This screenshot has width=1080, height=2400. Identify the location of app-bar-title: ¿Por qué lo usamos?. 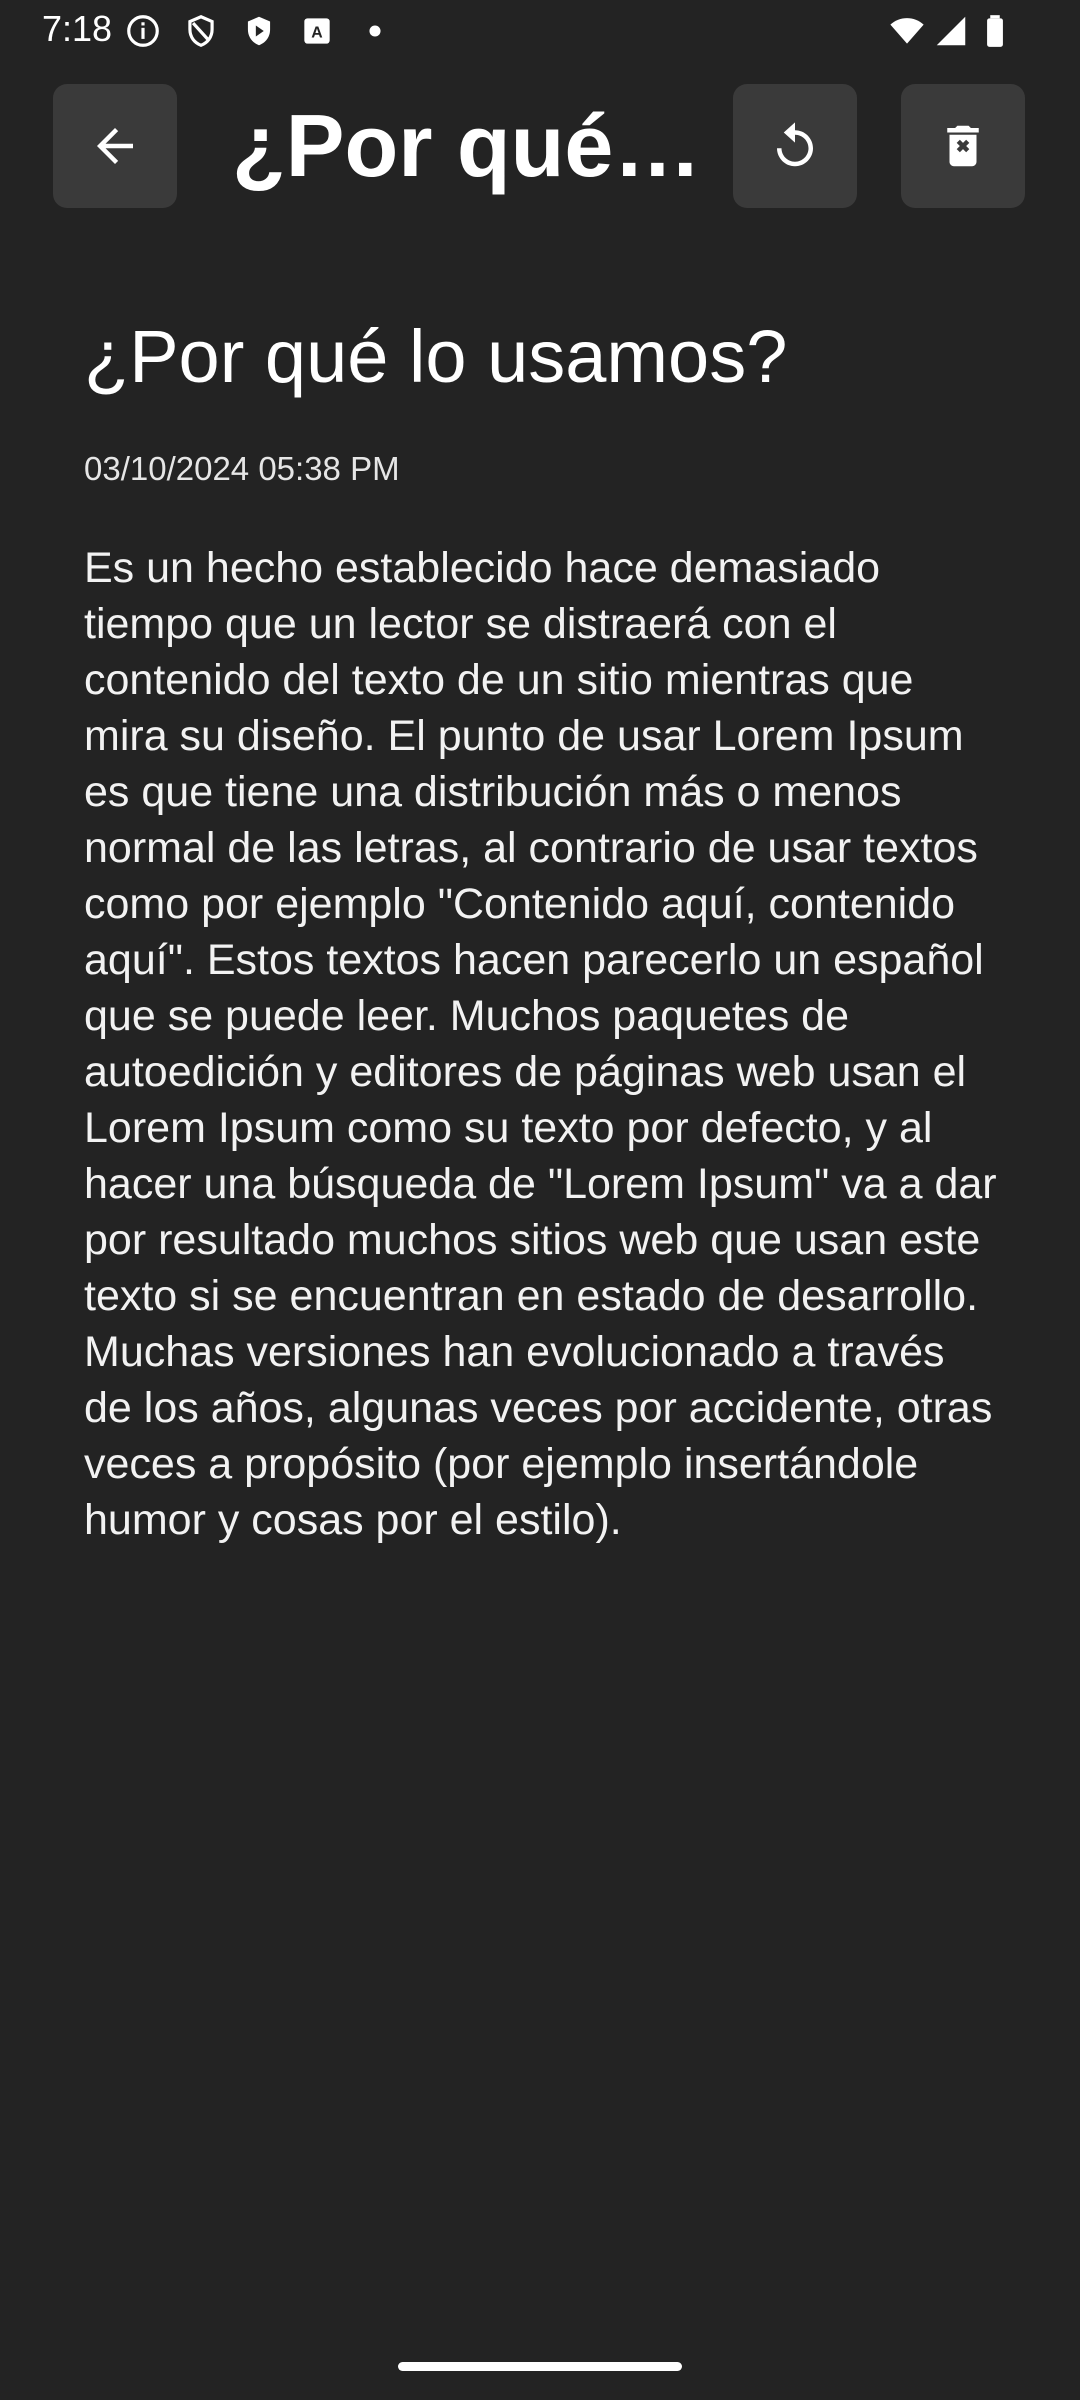
(467, 145).